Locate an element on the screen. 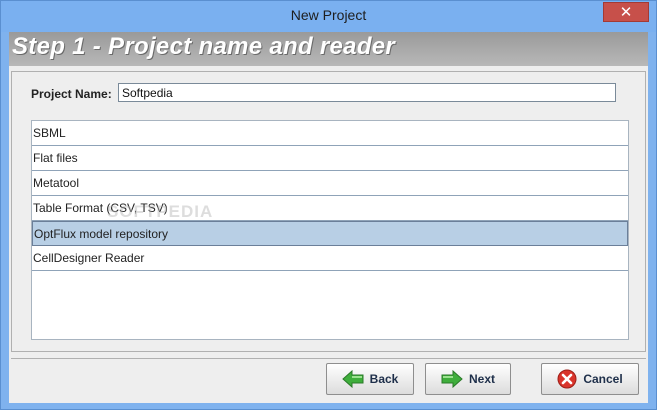 The image size is (657, 410). close-icon: ✕ is located at coordinates (626, 12).